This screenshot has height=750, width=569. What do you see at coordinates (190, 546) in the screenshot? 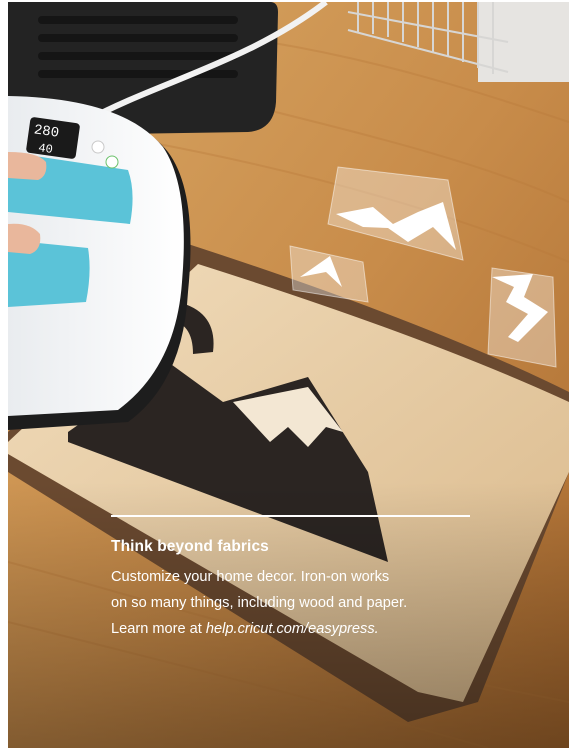
I see `caption-title: Think beyond fabrics` at bounding box center [190, 546].